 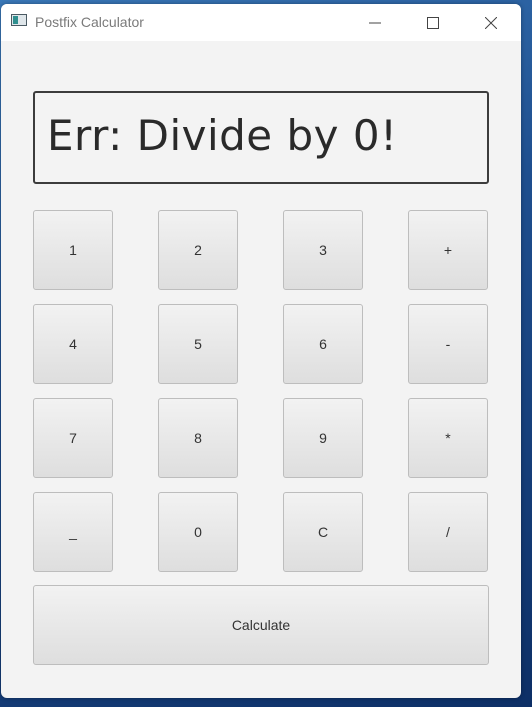 I want to click on key-9-button: 9, so click(x=323, y=438).